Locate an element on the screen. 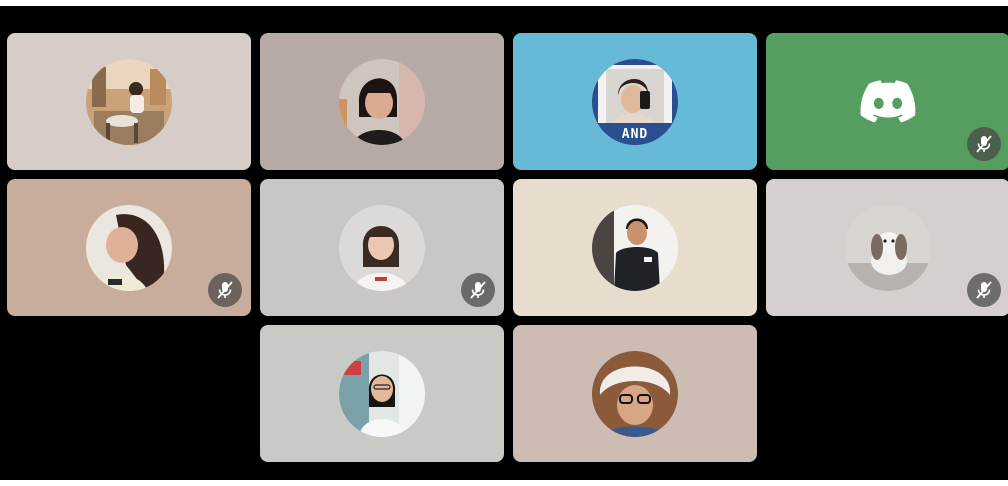 This screenshot has height=486, width=1008. discord-logo-icon is located at coordinates (888, 100).